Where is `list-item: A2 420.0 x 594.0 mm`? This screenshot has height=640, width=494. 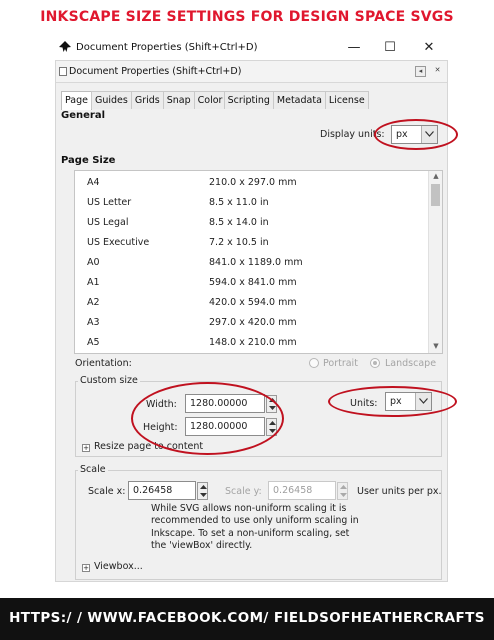
list-item: A2 420.0 x 594.0 mm is located at coordinates (251, 303).